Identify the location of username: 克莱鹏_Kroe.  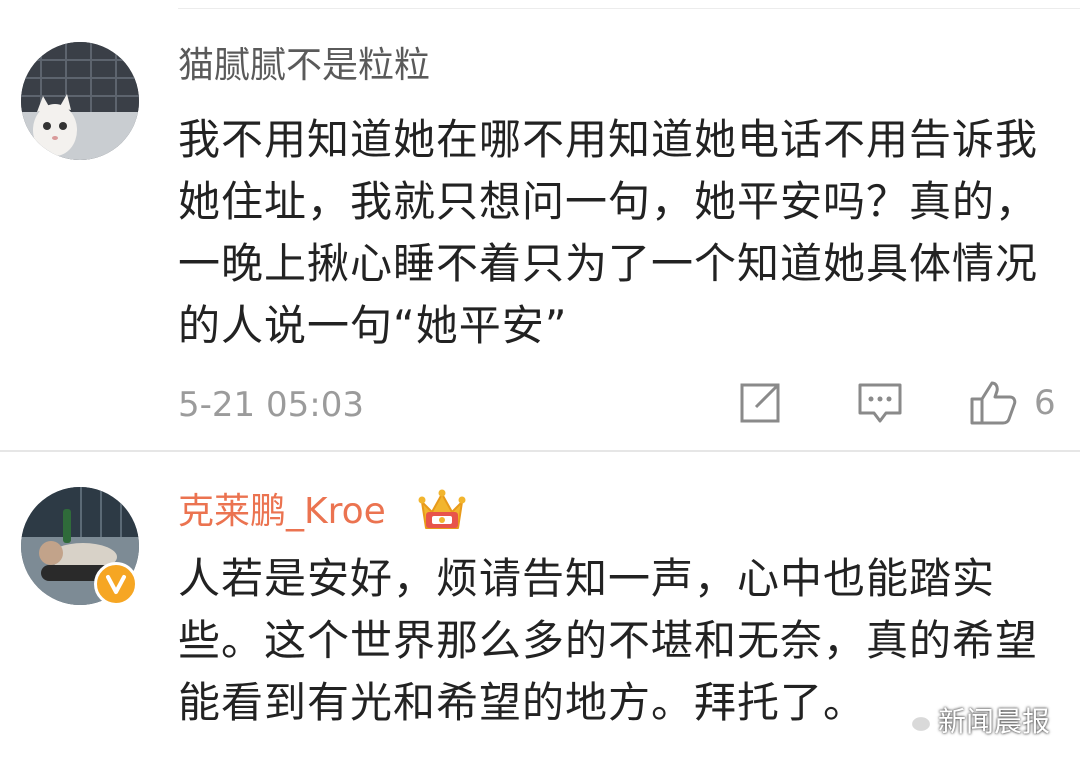
(282, 512).